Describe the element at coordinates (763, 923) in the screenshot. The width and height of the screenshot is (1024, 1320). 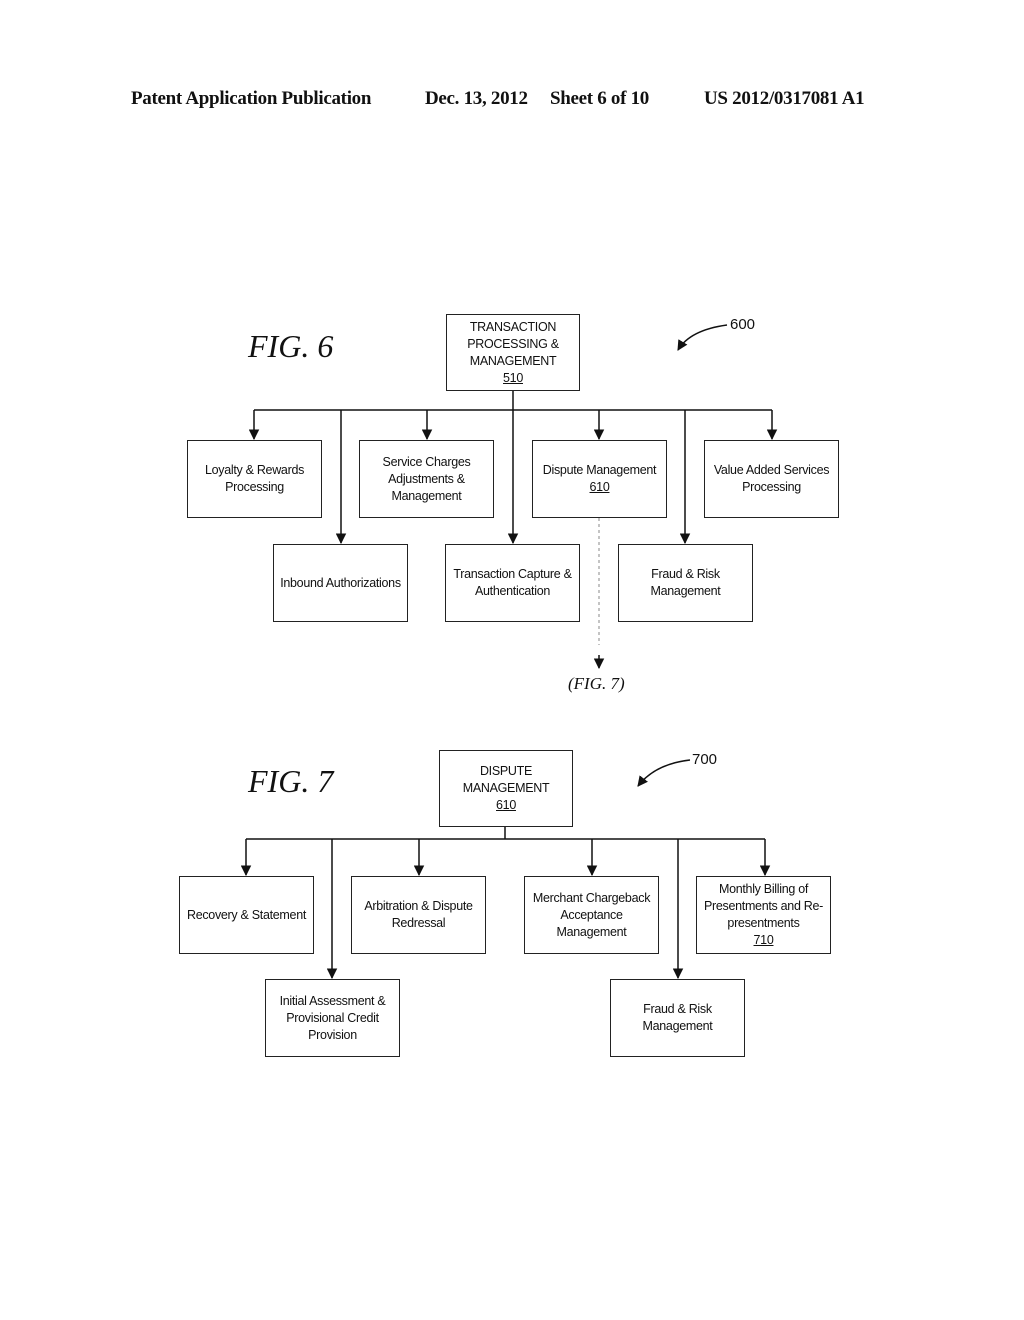
I see `box-line: presentments` at that location.